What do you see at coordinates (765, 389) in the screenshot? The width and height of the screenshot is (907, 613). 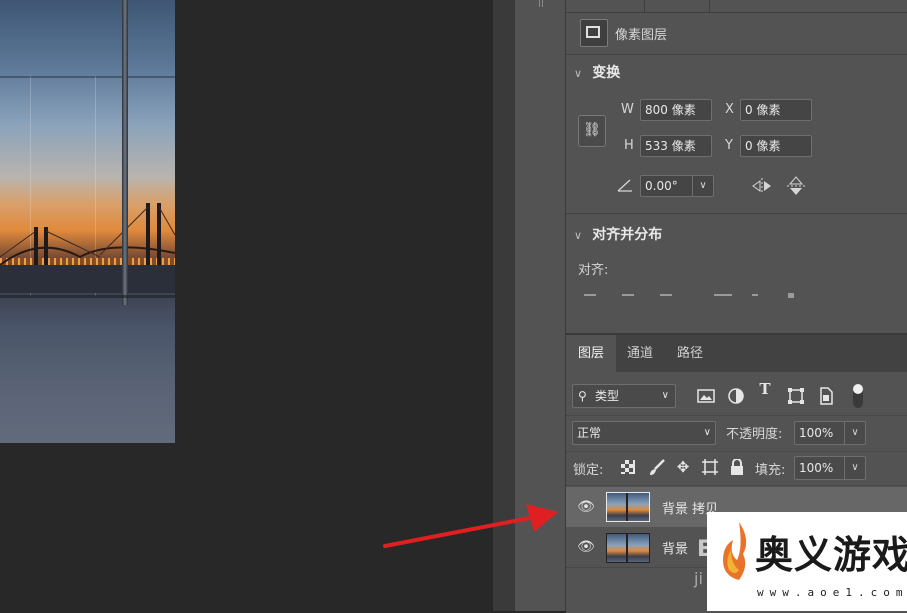 I see `type-filter-icon: T` at bounding box center [765, 389].